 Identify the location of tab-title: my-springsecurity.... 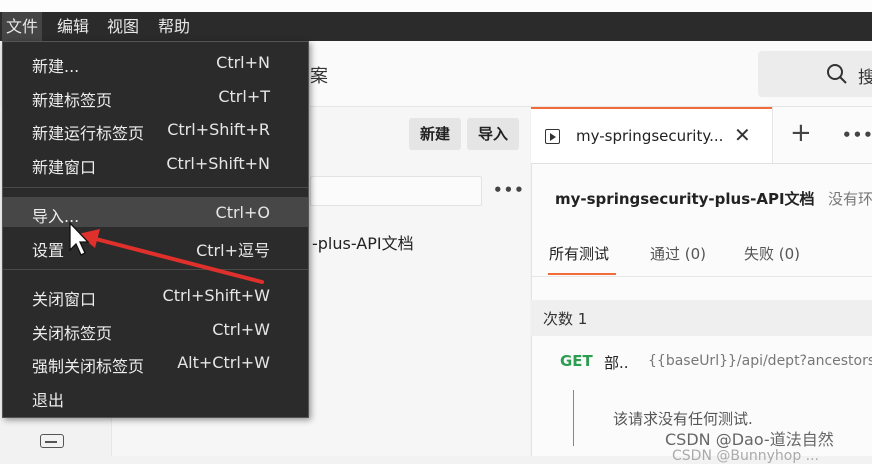
(650, 136).